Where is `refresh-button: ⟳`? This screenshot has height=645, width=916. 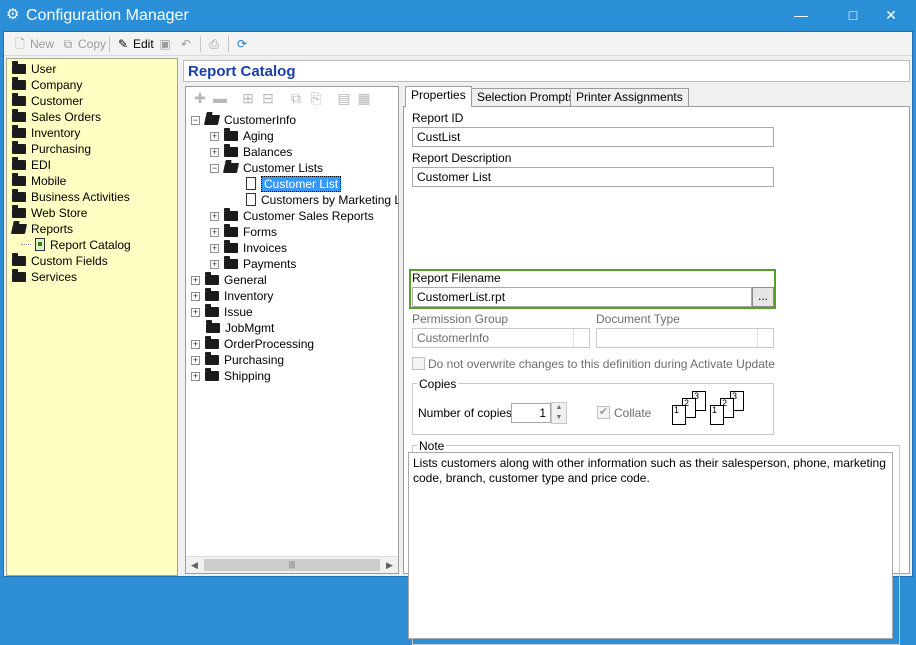 refresh-button: ⟳ is located at coordinates (243, 44).